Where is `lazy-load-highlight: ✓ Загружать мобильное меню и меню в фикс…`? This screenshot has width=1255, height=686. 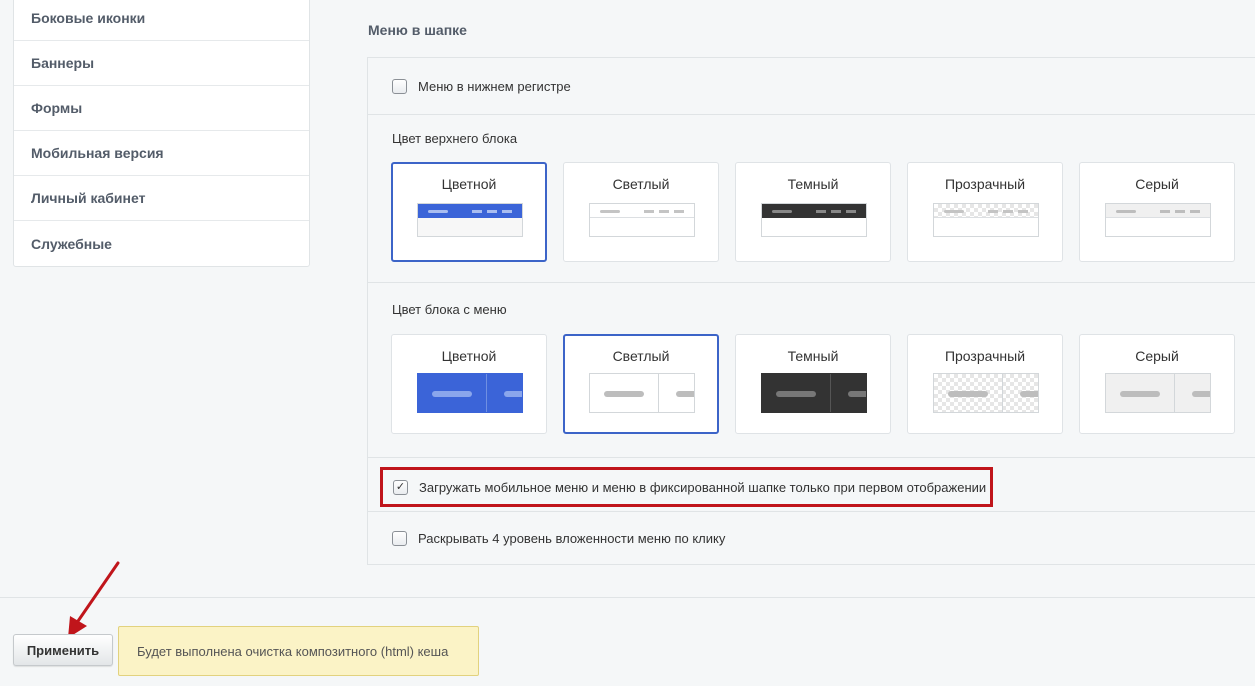 lazy-load-highlight: ✓ Загружать мобильное меню и меню в фикс… is located at coordinates (686, 487).